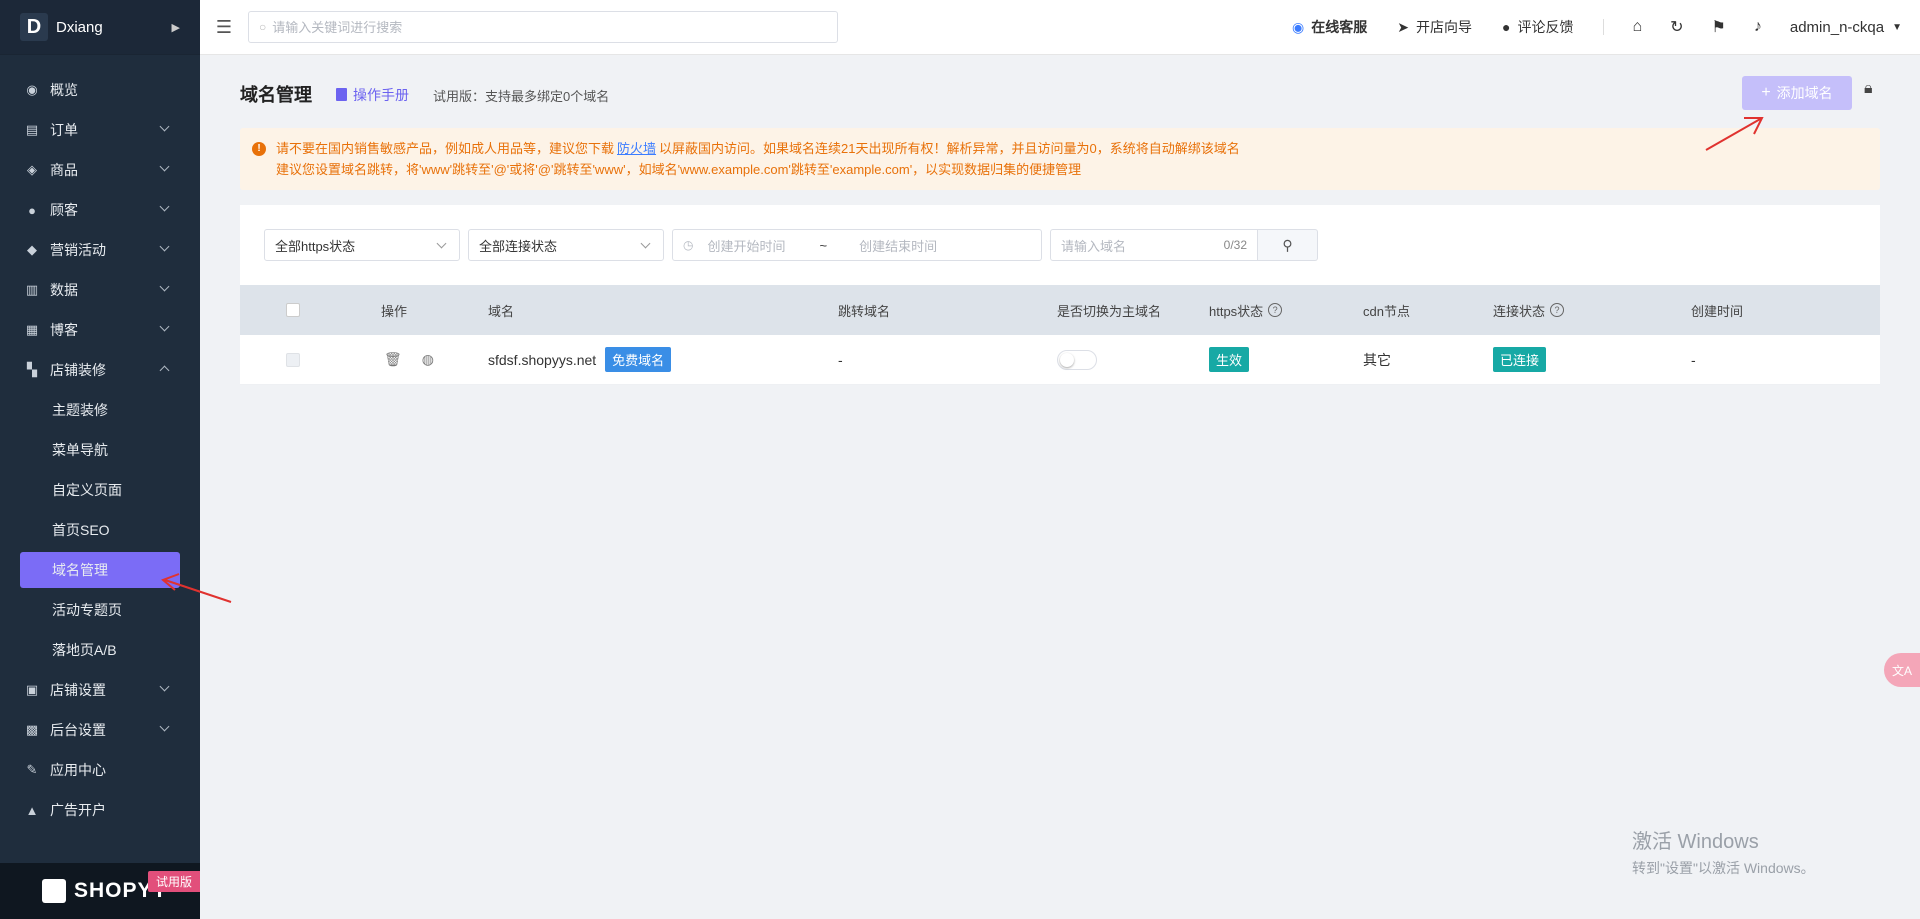 The height and width of the screenshot is (919, 1920). What do you see at coordinates (1719, 27) in the screenshot?
I see `flag-icon: ⚑` at bounding box center [1719, 27].